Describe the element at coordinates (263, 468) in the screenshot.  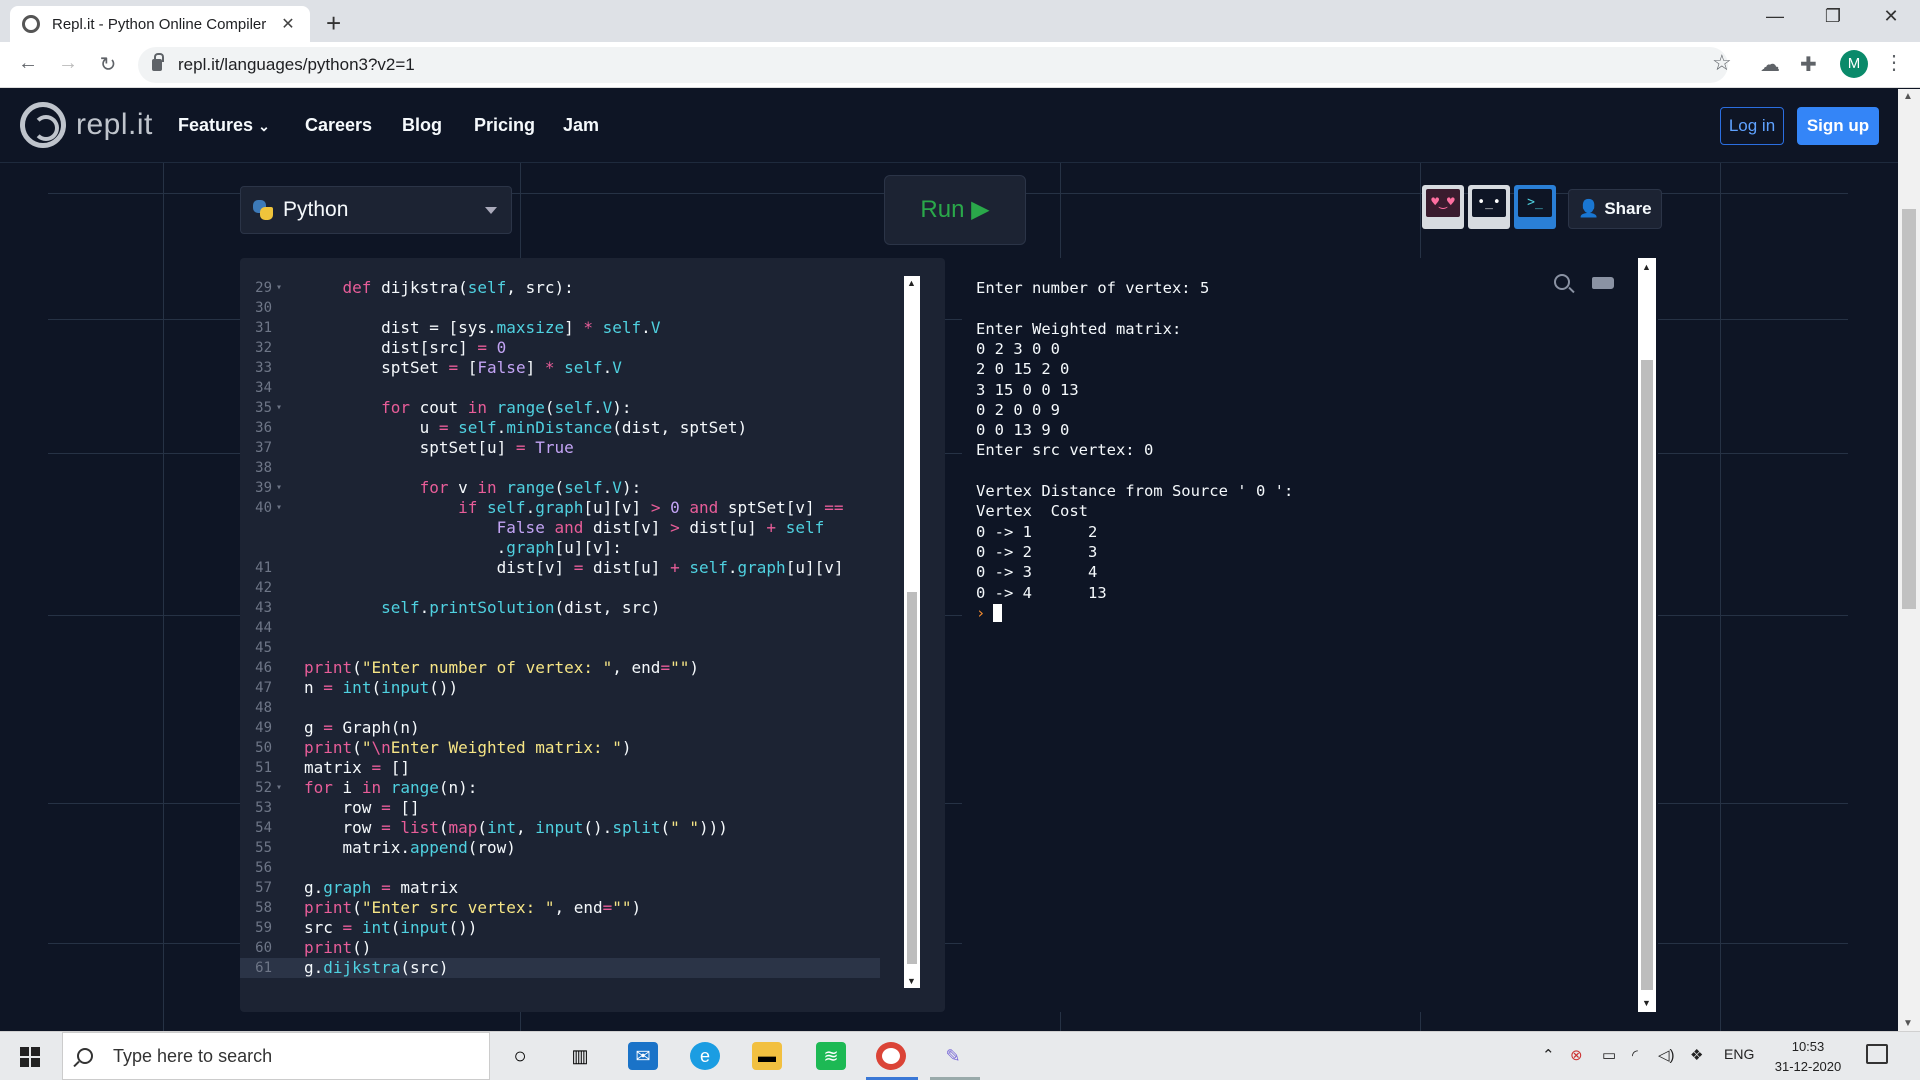
I see `line-number: 38` at that location.